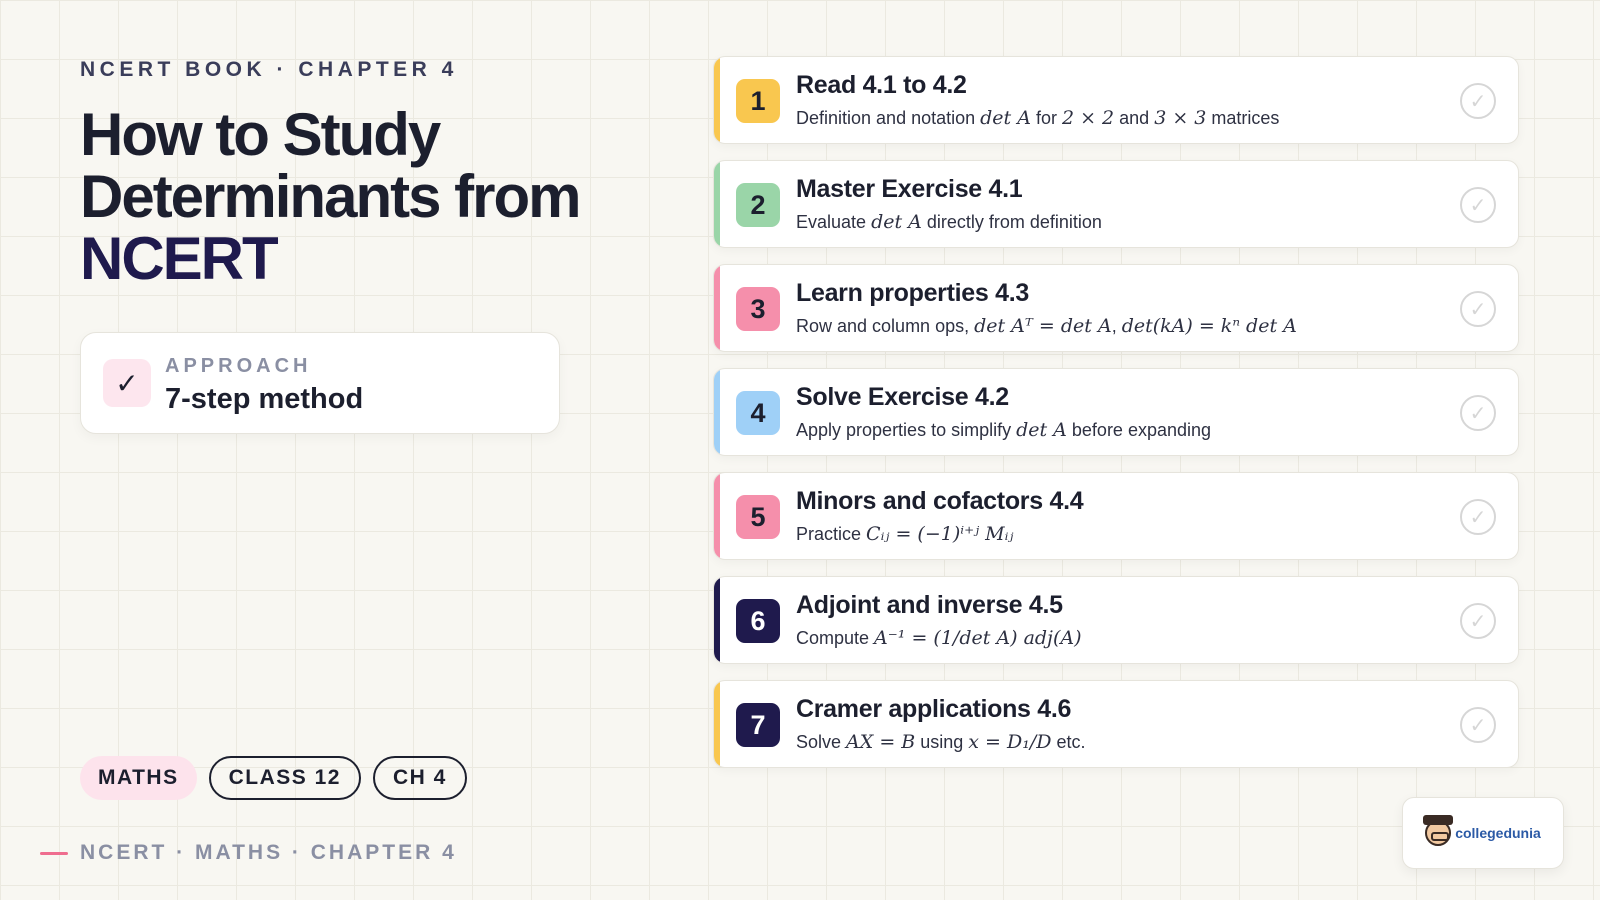 Image resolution: width=1600 pixels, height=900 pixels. I want to click on title-line-1: How to Study, so click(260, 134).